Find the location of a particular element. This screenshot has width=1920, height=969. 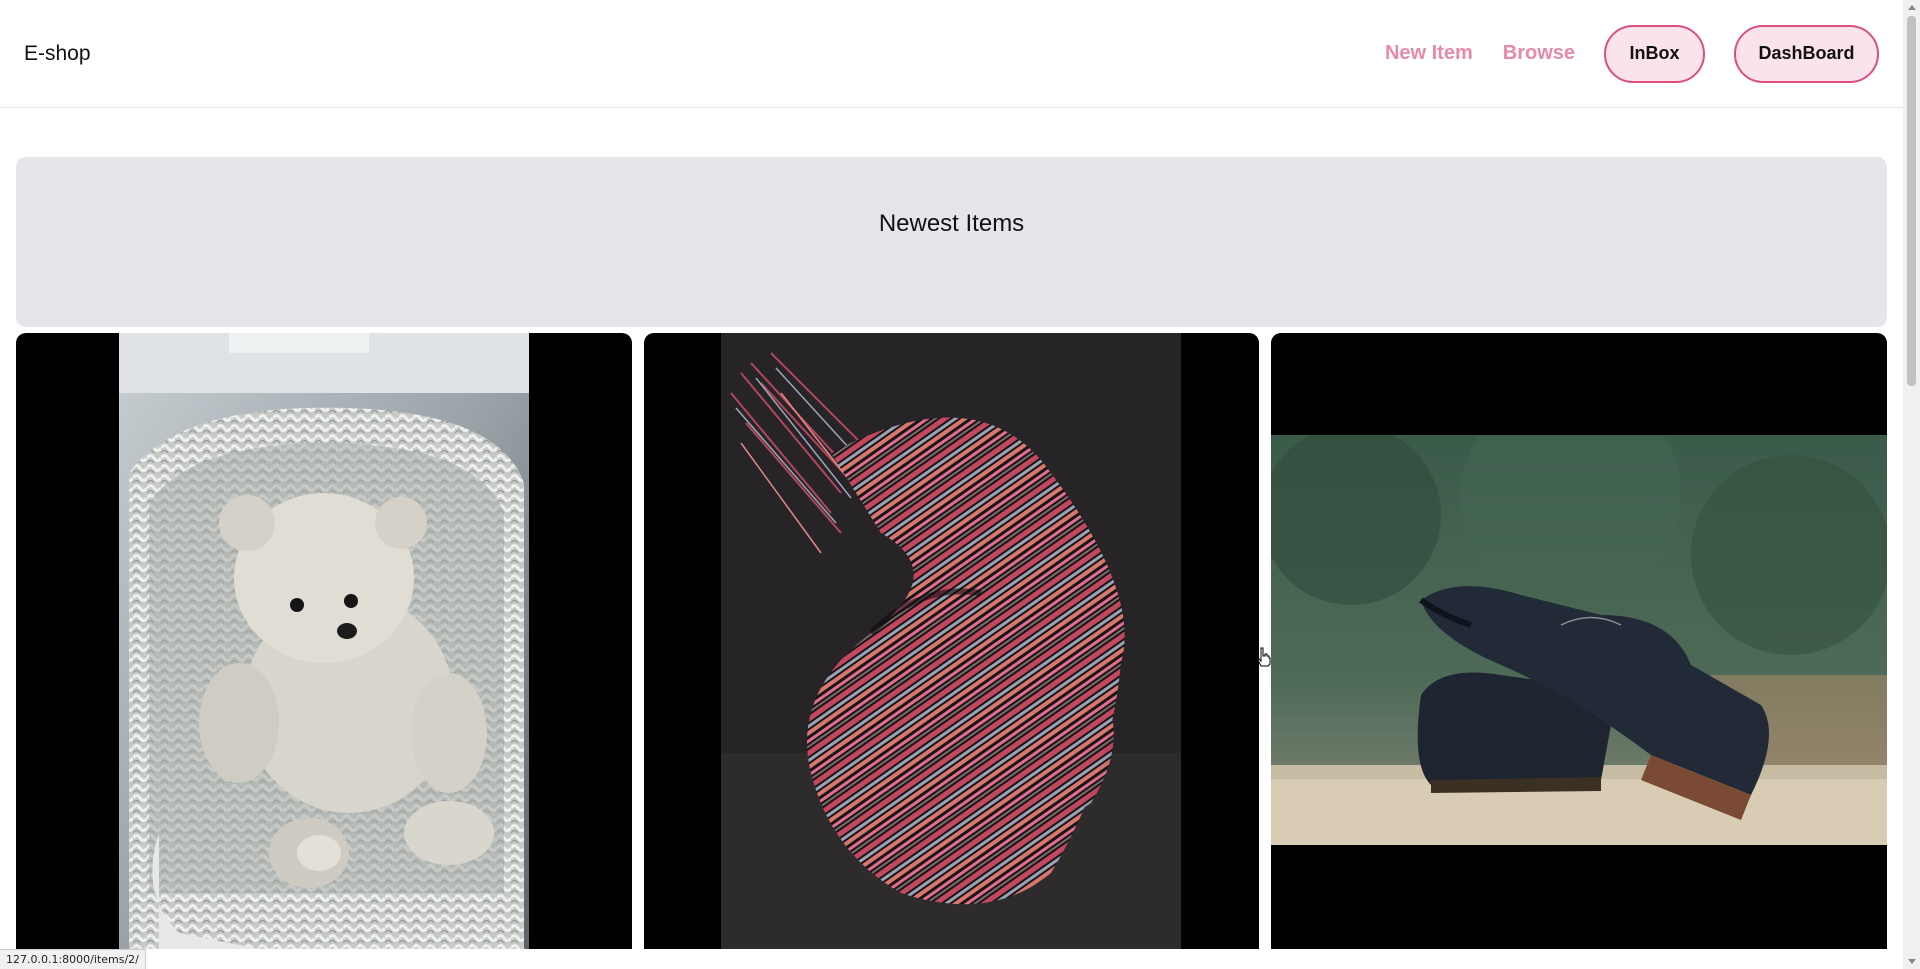

browse-link: Browse is located at coordinates (1539, 53).